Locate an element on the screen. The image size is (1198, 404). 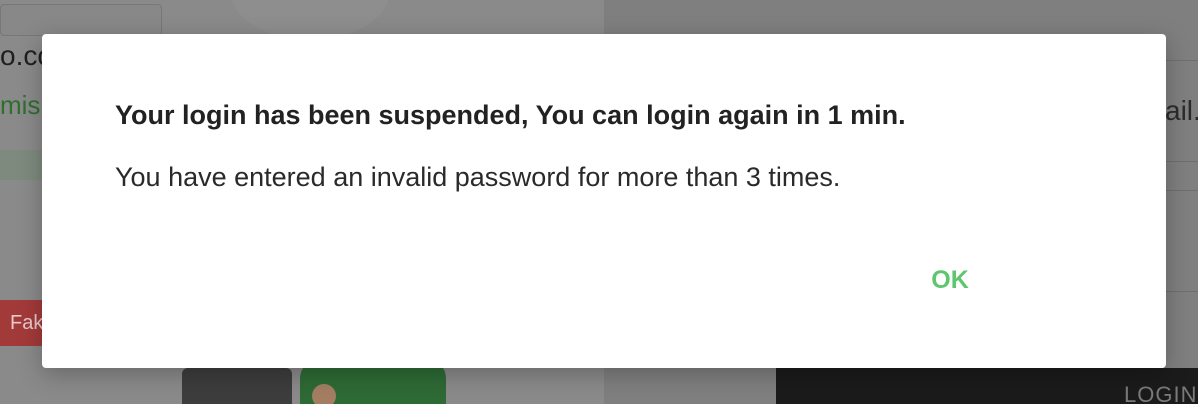
background-strip is located at coordinates (21, 165).